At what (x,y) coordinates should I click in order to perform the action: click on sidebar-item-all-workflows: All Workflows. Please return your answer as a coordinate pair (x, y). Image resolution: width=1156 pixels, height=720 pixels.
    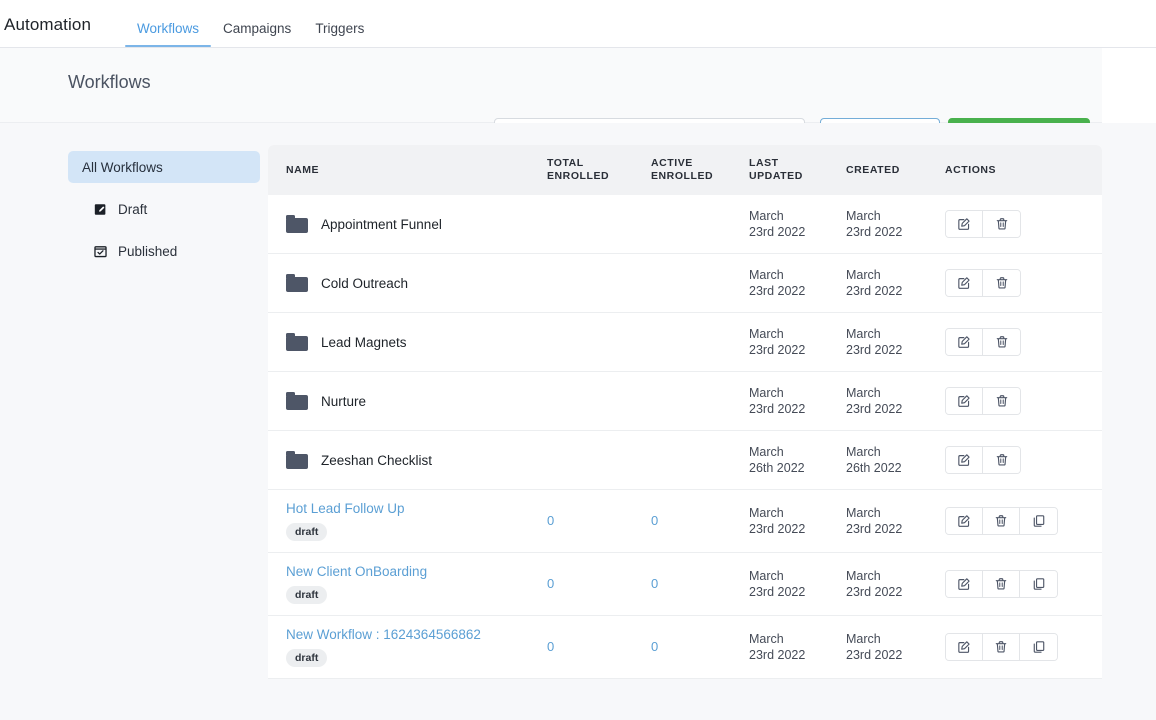
    Looking at the image, I should click on (164, 167).